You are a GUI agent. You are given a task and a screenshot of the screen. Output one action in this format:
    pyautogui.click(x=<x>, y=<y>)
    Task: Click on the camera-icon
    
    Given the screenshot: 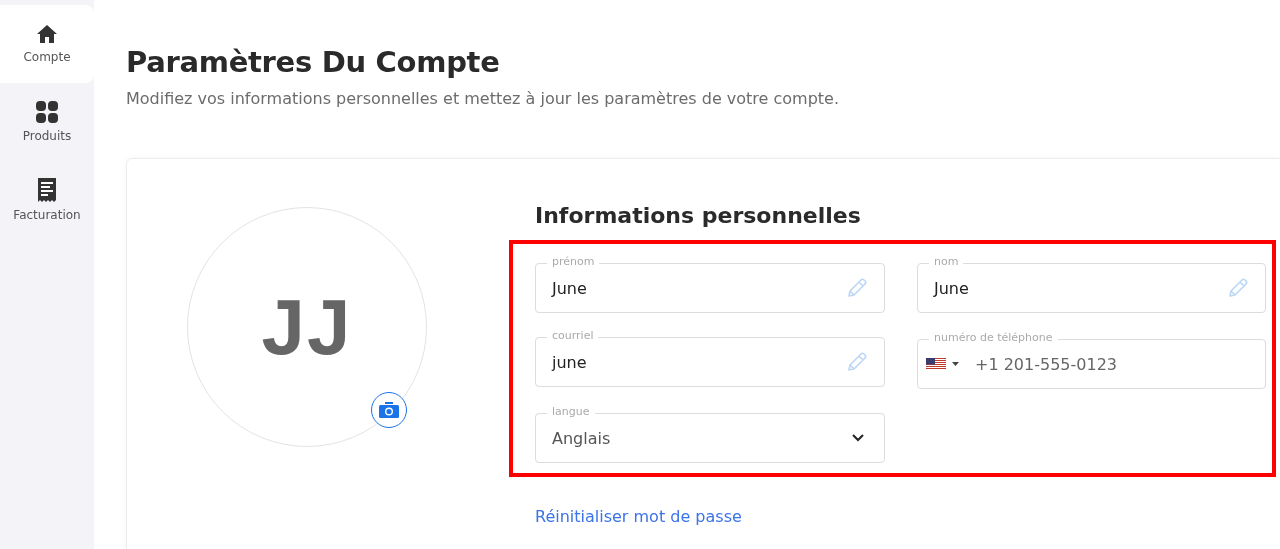 What is the action you would take?
    pyautogui.click(x=389, y=410)
    